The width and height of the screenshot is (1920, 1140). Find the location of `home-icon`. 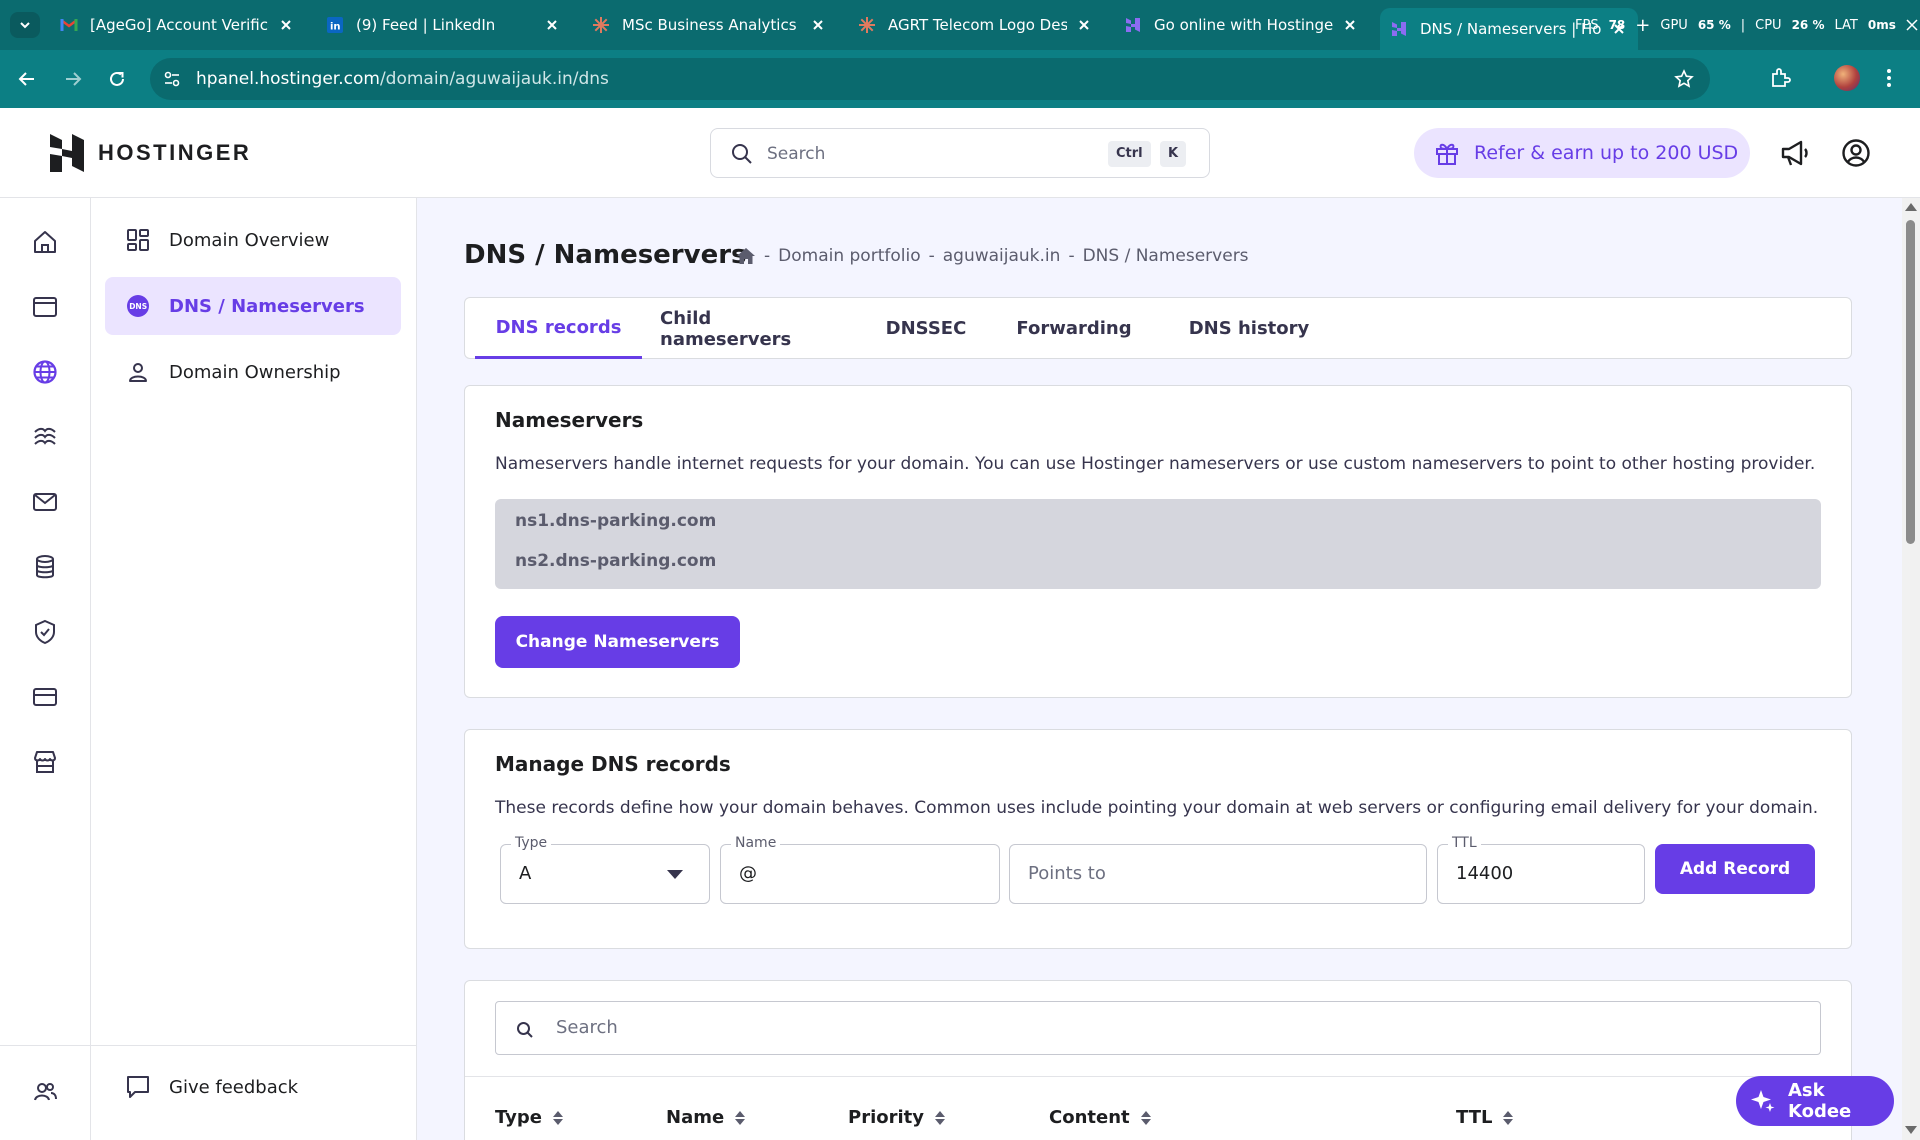

home-icon is located at coordinates (45, 242).